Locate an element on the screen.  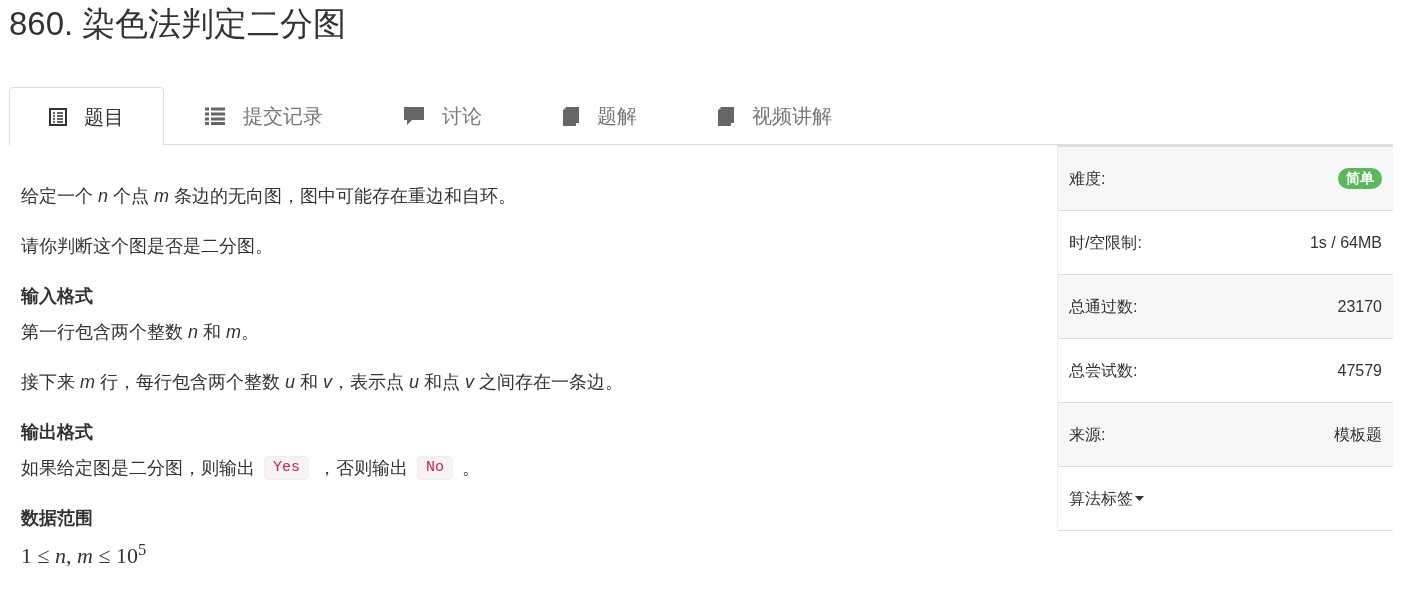
section-heading: 输出格式 is located at coordinates (57, 432).